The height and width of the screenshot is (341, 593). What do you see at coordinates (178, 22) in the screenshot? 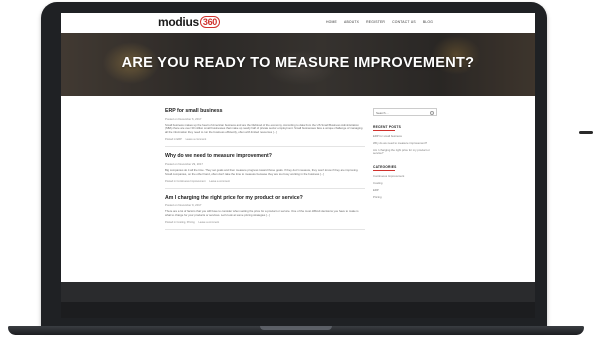
I see `logo-text: modius` at bounding box center [178, 22].